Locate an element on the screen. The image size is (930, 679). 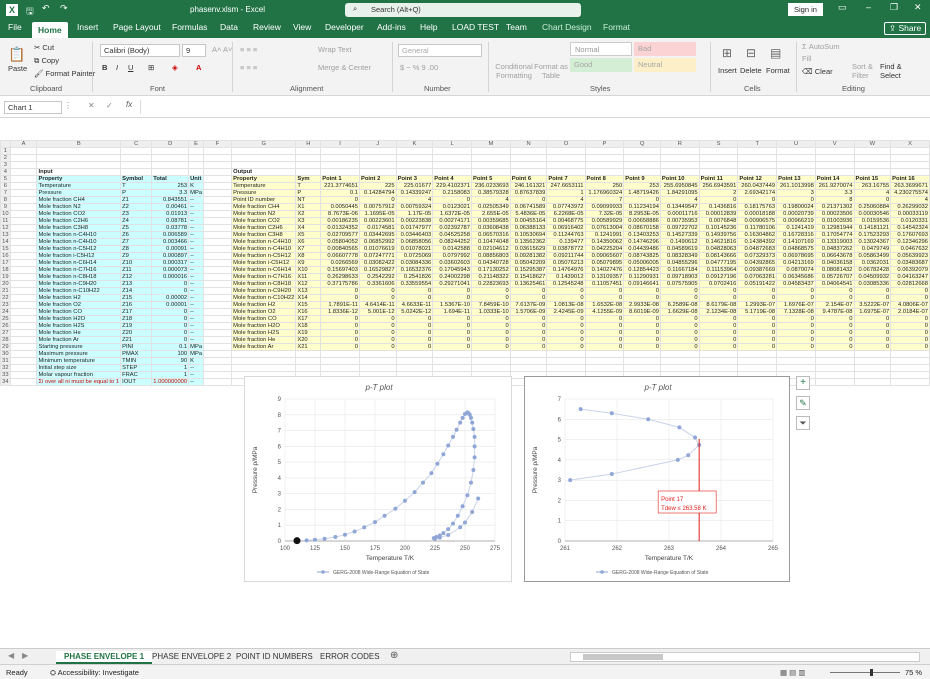
grow-font-icon: A˄ A˅ is located at coordinates (222, 49).